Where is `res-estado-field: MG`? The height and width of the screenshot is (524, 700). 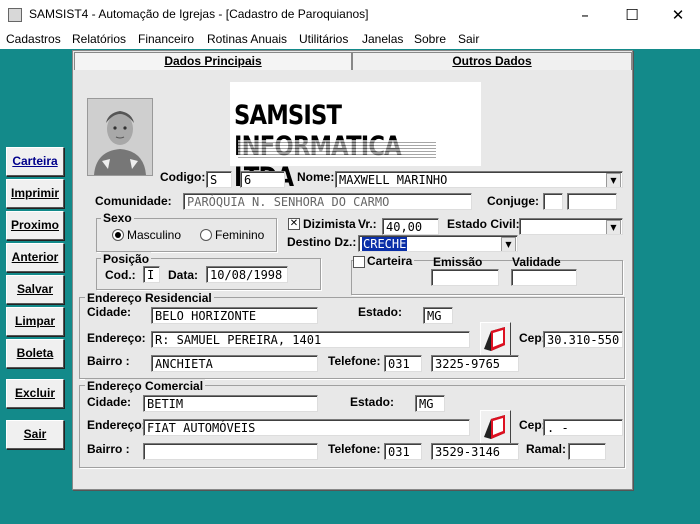 res-estado-field: MG is located at coordinates (438, 315).